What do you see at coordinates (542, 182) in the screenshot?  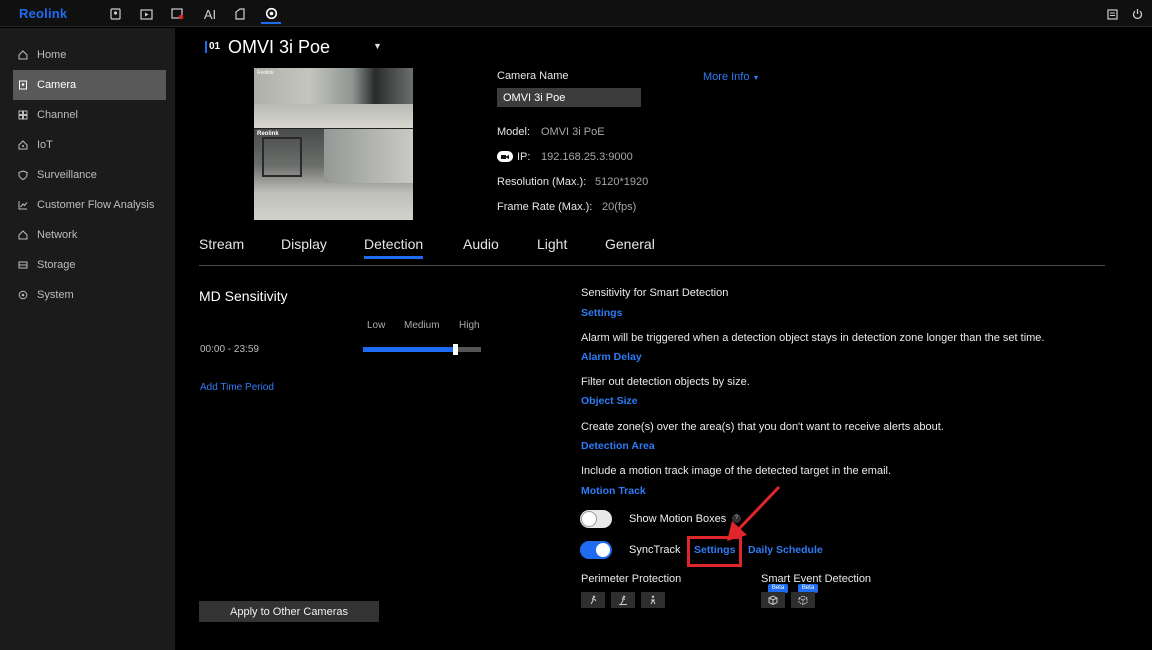 I see `resolution-label: Resolution (Max.):` at bounding box center [542, 182].